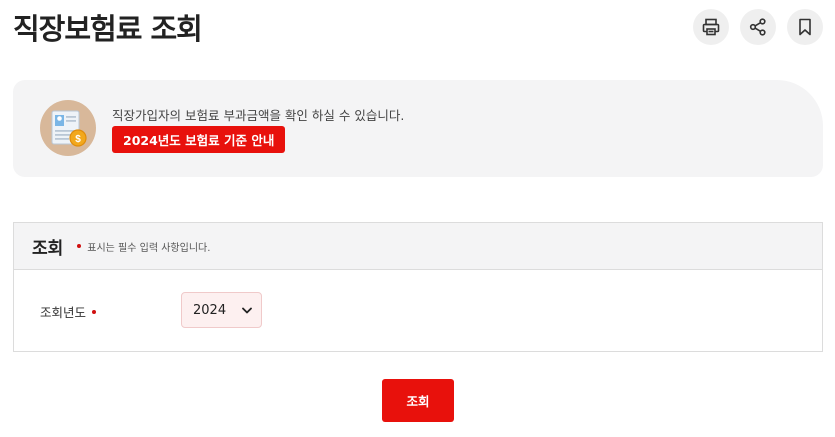 The image size is (835, 437). Describe the element at coordinates (68, 128) in the screenshot. I see `id-card-coin-icon: $` at that location.